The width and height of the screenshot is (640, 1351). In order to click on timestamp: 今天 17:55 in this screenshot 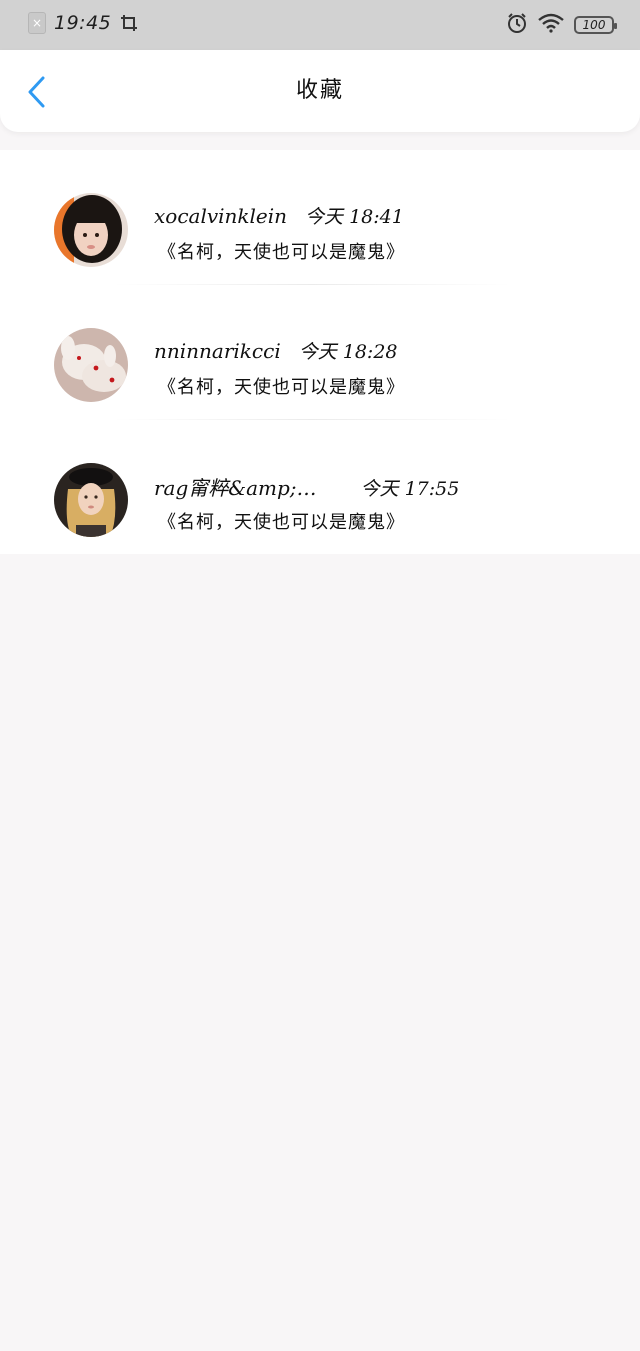, I will do `click(410, 489)`.